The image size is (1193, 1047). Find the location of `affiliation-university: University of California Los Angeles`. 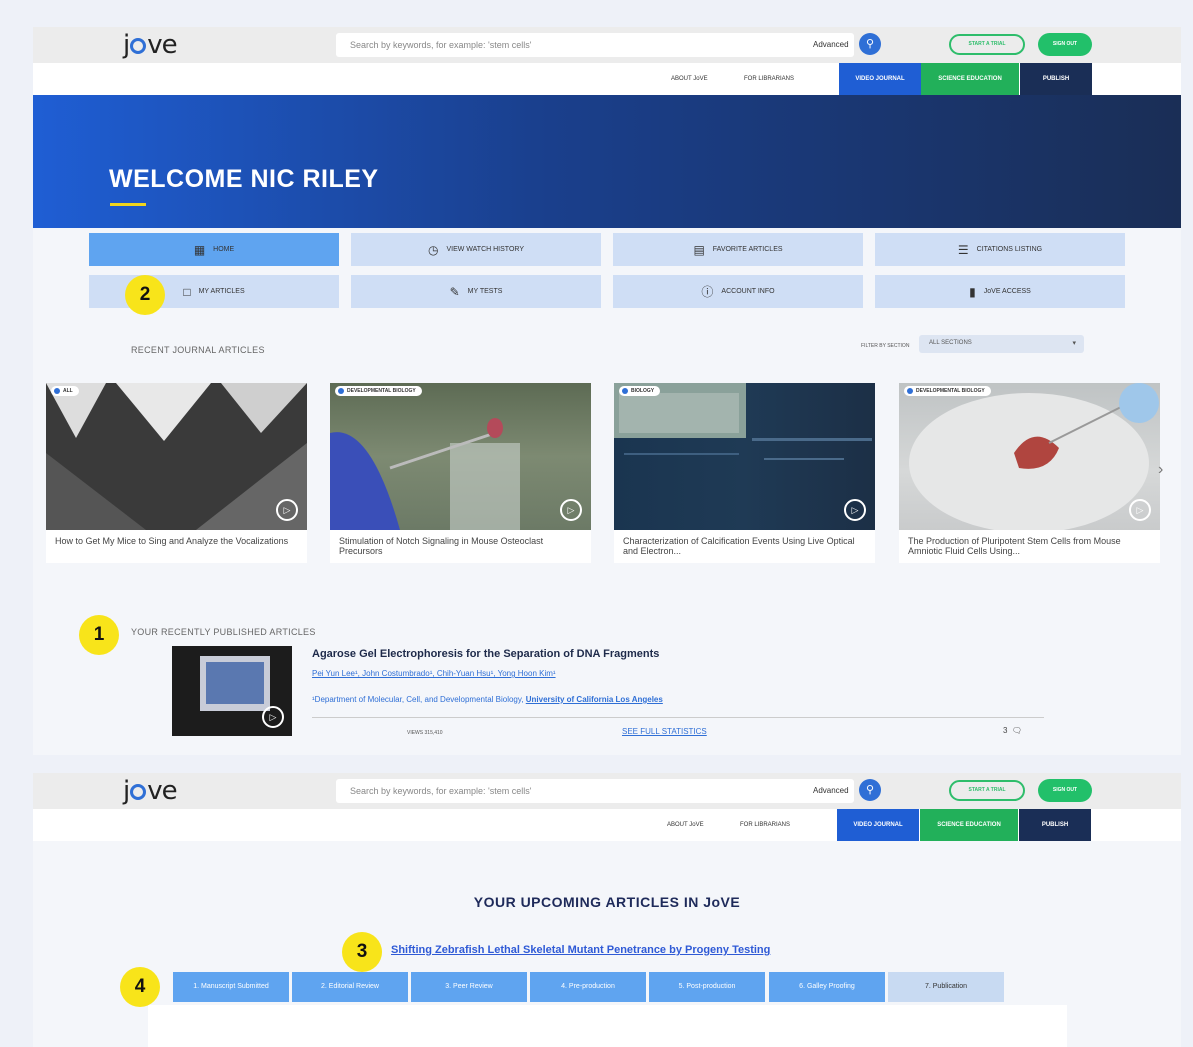

affiliation-university: University of California Los Angeles is located at coordinates (594, 699).